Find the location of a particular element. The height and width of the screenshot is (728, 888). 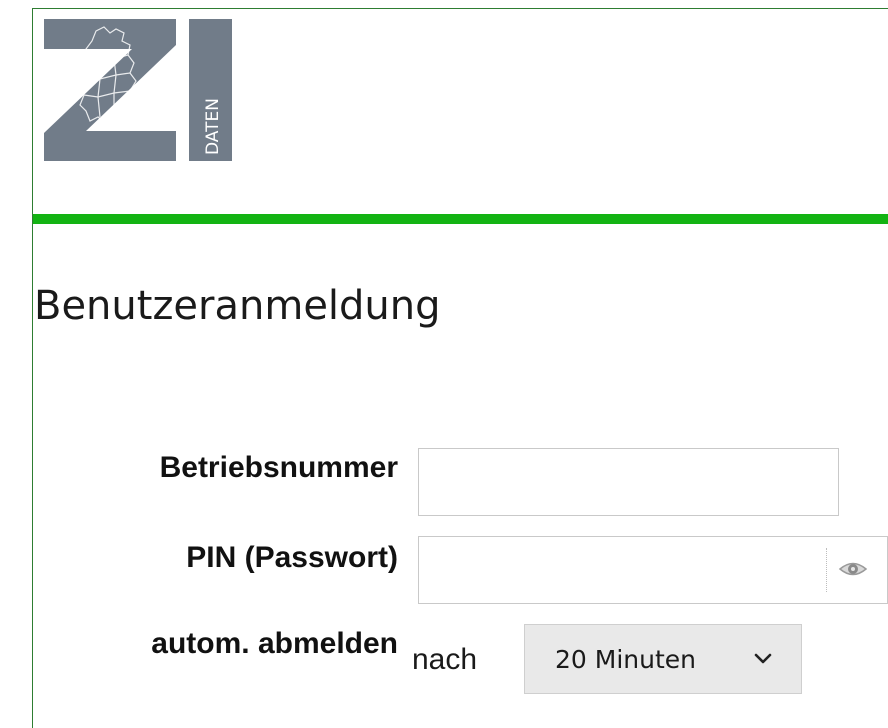

pin-label: PIN (Passwort) is located at coordinates (292, 557).